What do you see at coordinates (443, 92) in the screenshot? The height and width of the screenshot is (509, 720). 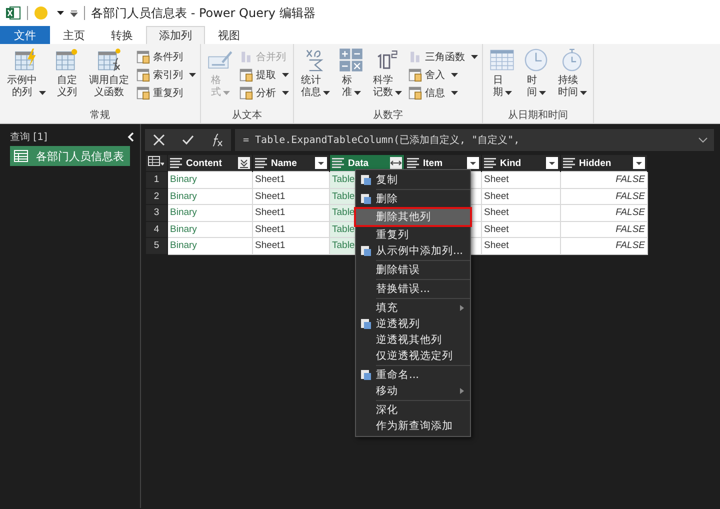 I see `ribbon-button: 信息` at bounding box center [443, 92].